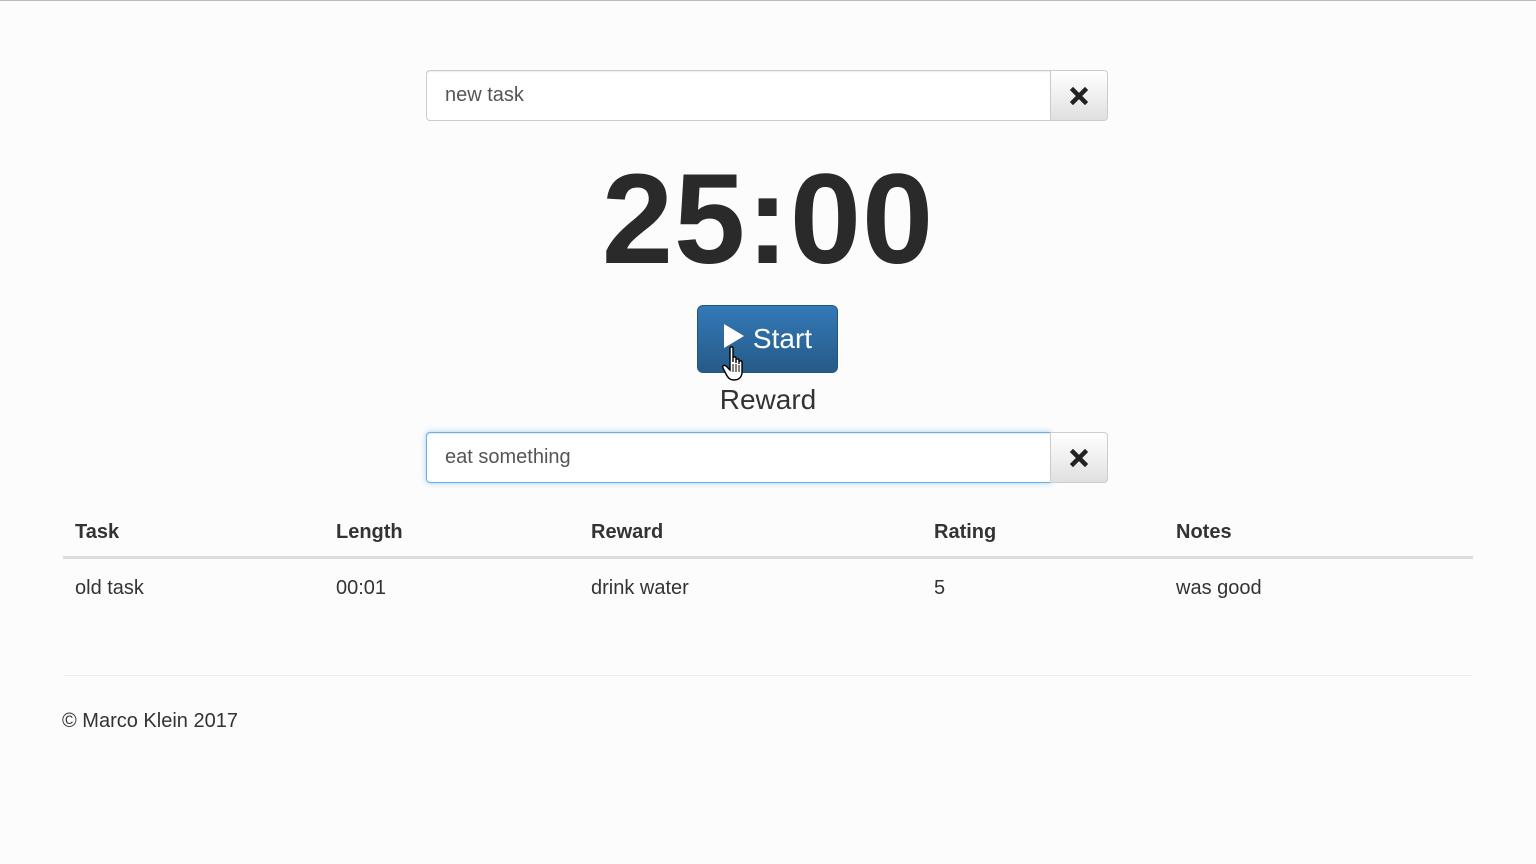  I want to click on table-header-row: Task Length Reward Rating Notes, so click(768, 533).